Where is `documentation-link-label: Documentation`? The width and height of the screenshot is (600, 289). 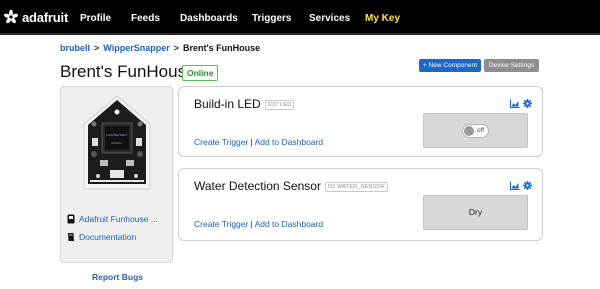
documentation-link-label: Documentation is located at coordinates (108, 237).